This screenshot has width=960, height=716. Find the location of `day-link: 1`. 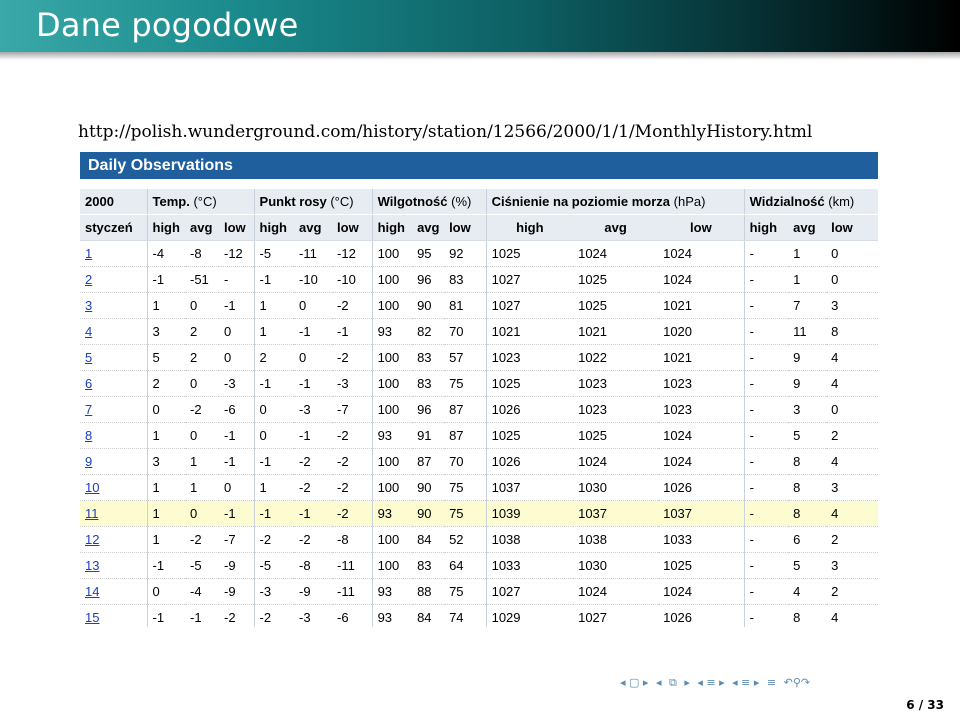

day-link: 1 is located at coordinates (88, 253).